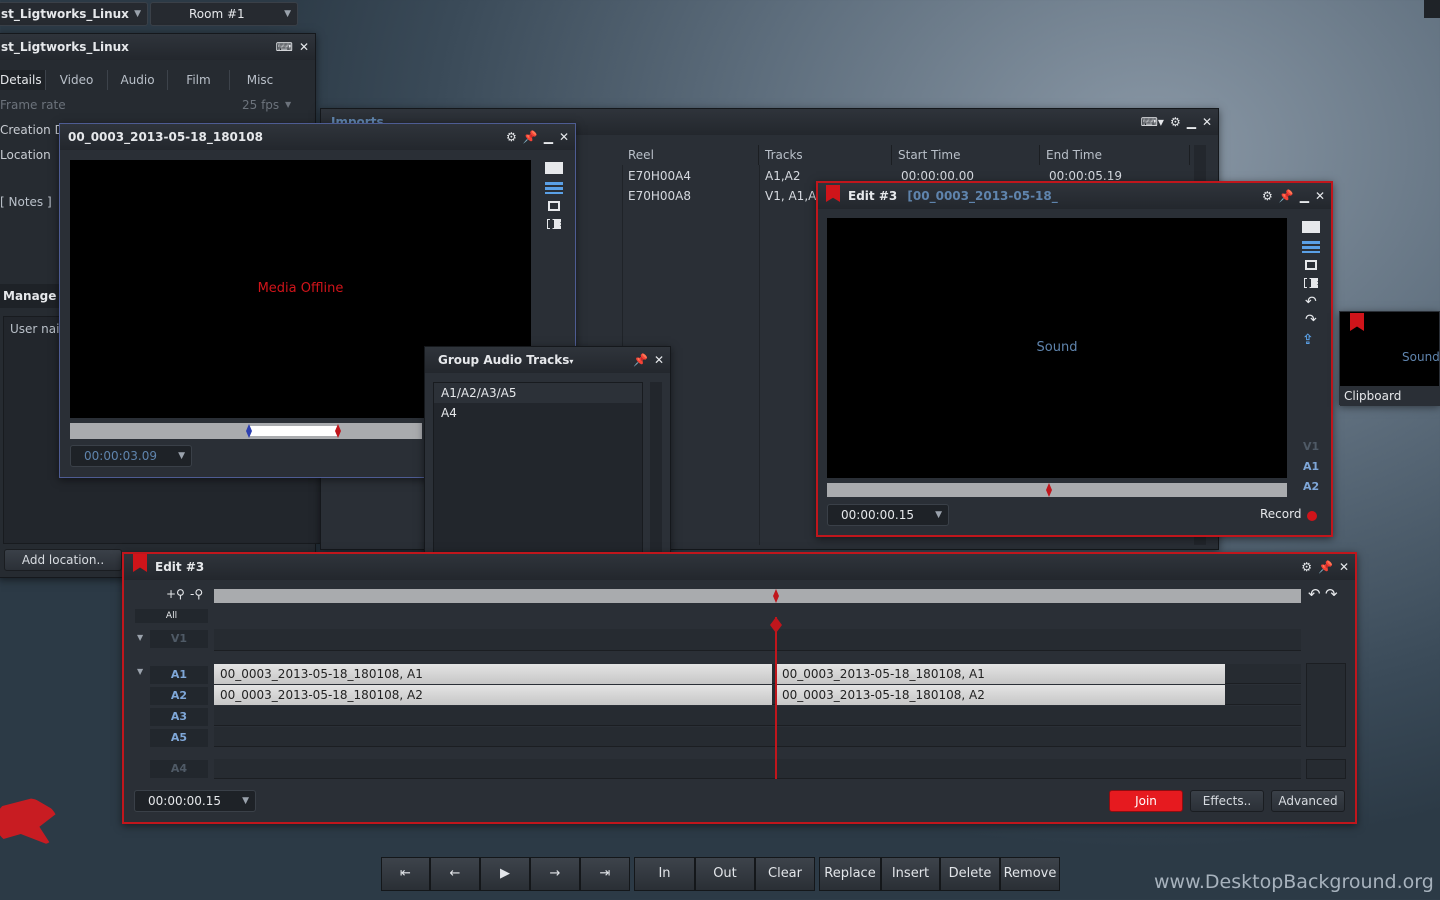  Describe the element at coordinates (1311, 446) in the screenshot. I see `track-v1-label: V1` at that location.